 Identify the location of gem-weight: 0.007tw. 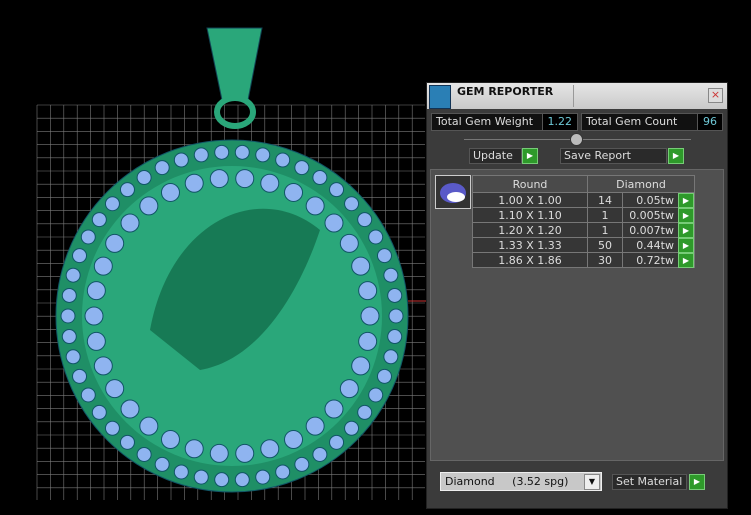
(651, 230).